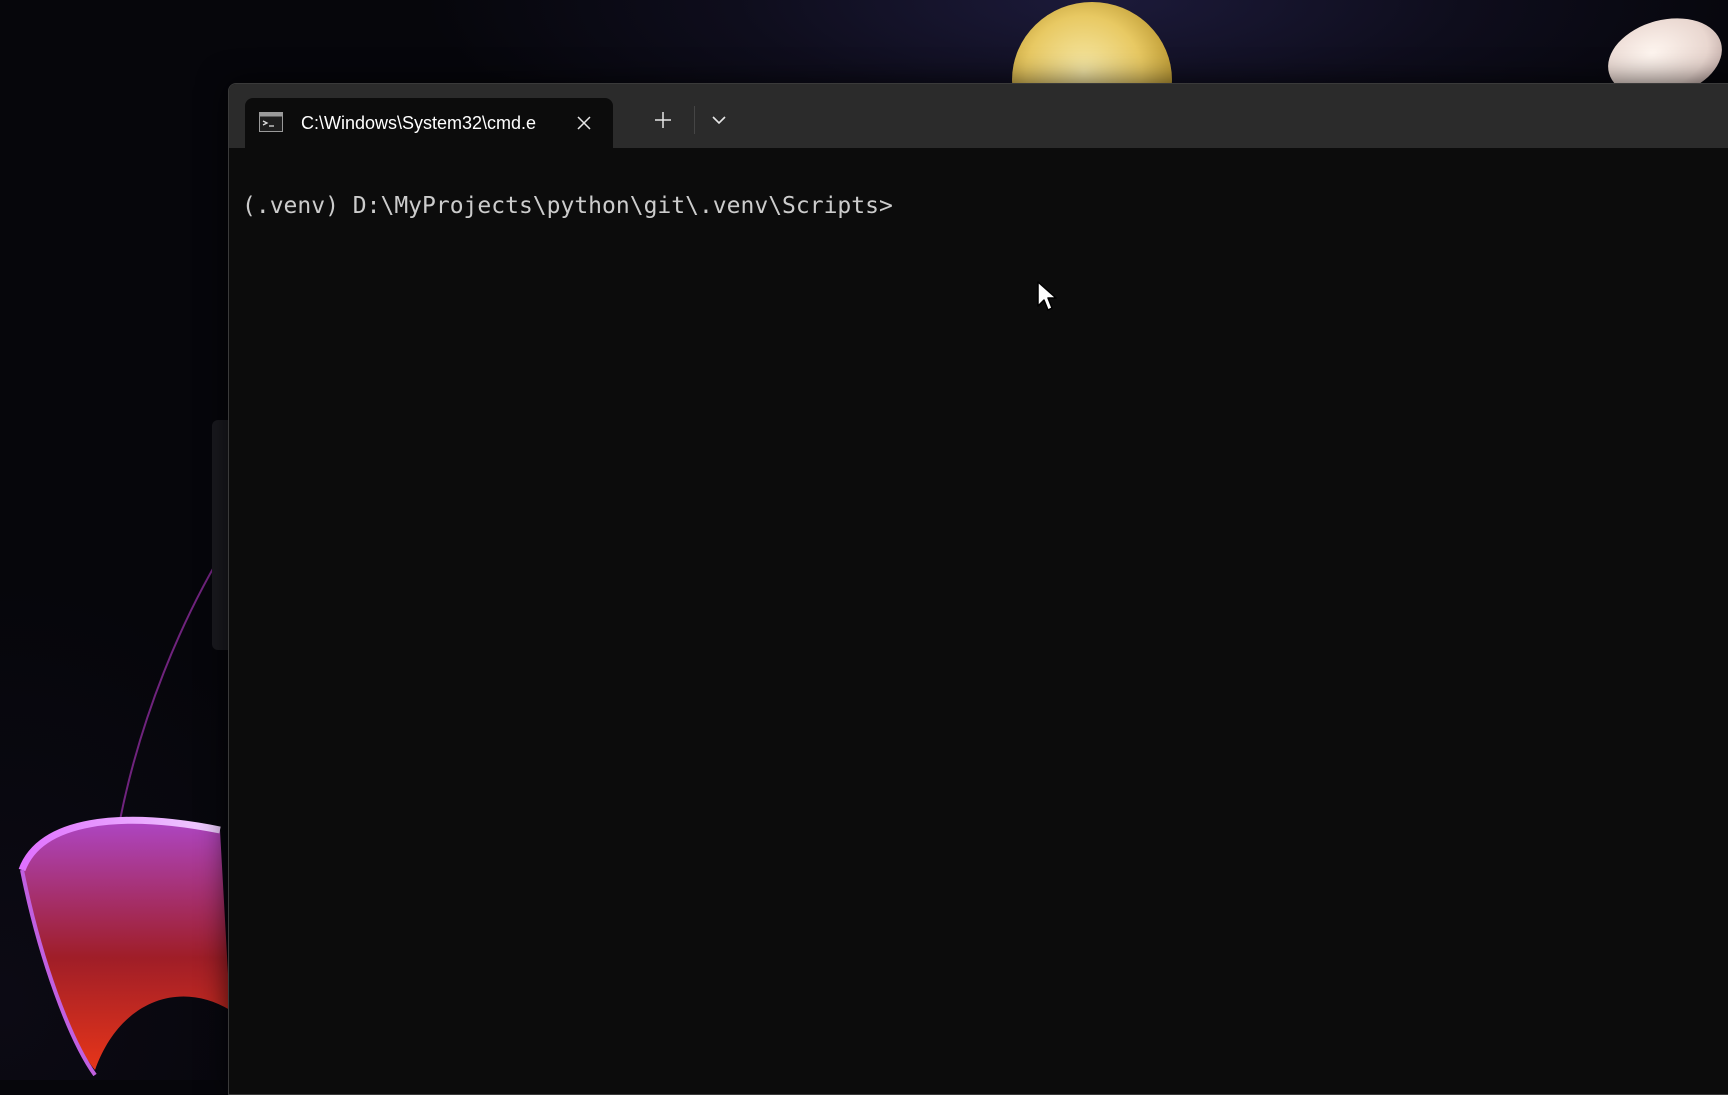  I want to click on close-icon, so click(584, 123).